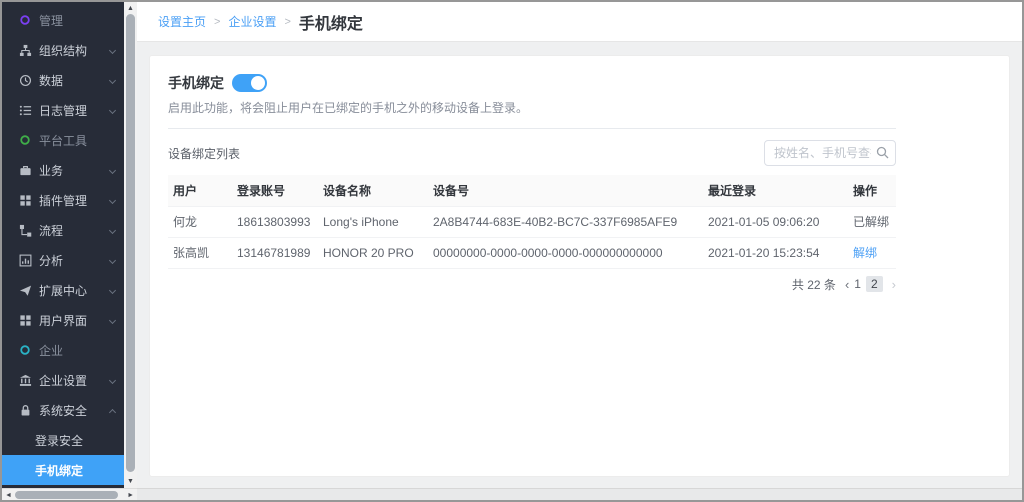 The image size is (1024, 502). I want to click on sidebar-item-label: 组织结构, so click(63, 50).